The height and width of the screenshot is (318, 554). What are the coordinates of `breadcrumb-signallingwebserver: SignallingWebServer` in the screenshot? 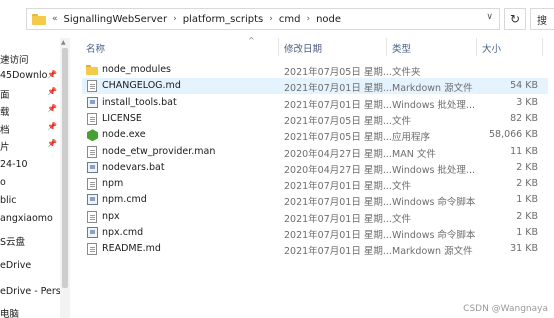 It's located at (116, 19).